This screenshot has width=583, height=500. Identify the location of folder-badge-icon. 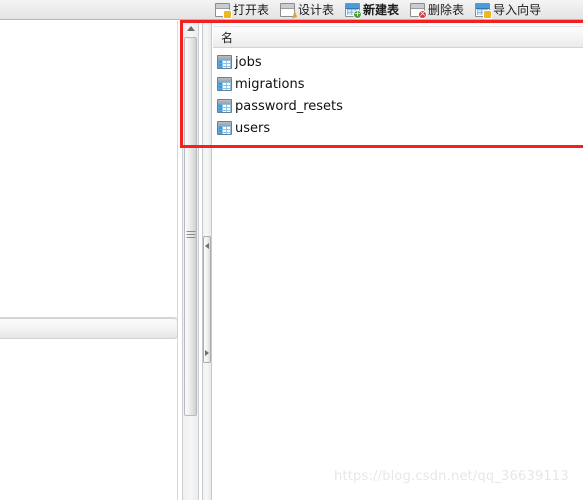
(227, 14).